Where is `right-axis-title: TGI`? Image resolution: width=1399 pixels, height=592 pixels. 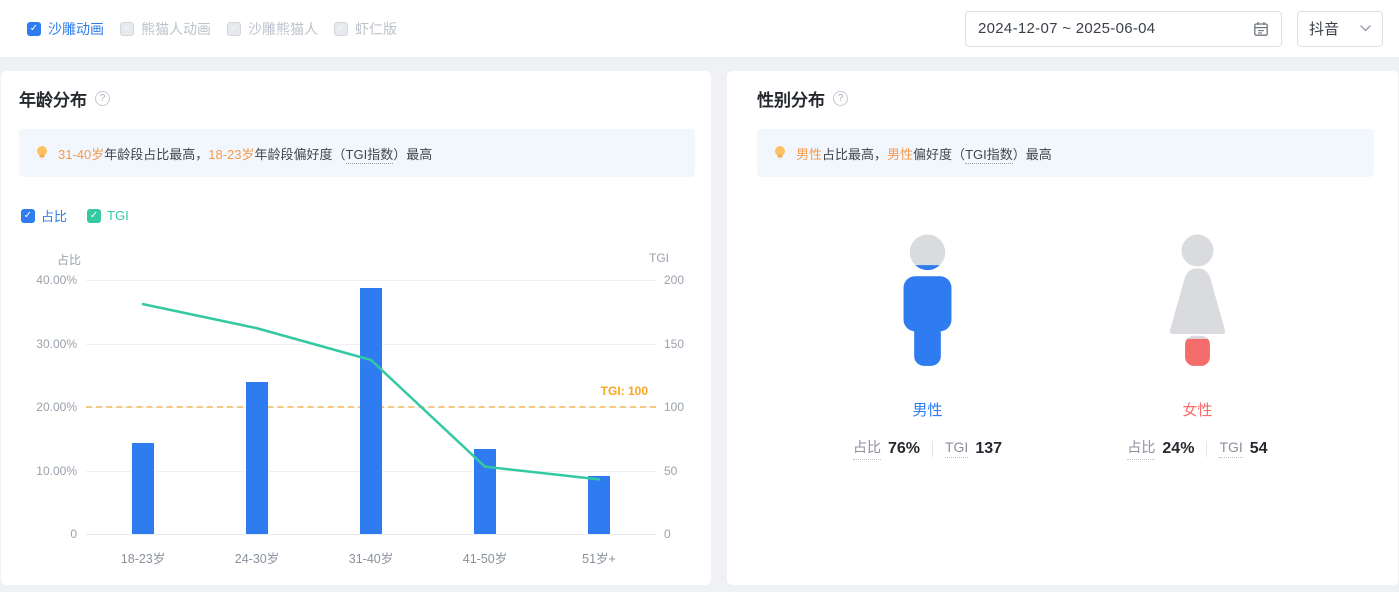
right-axis-title: TGI is located at coordinates (659, 258).